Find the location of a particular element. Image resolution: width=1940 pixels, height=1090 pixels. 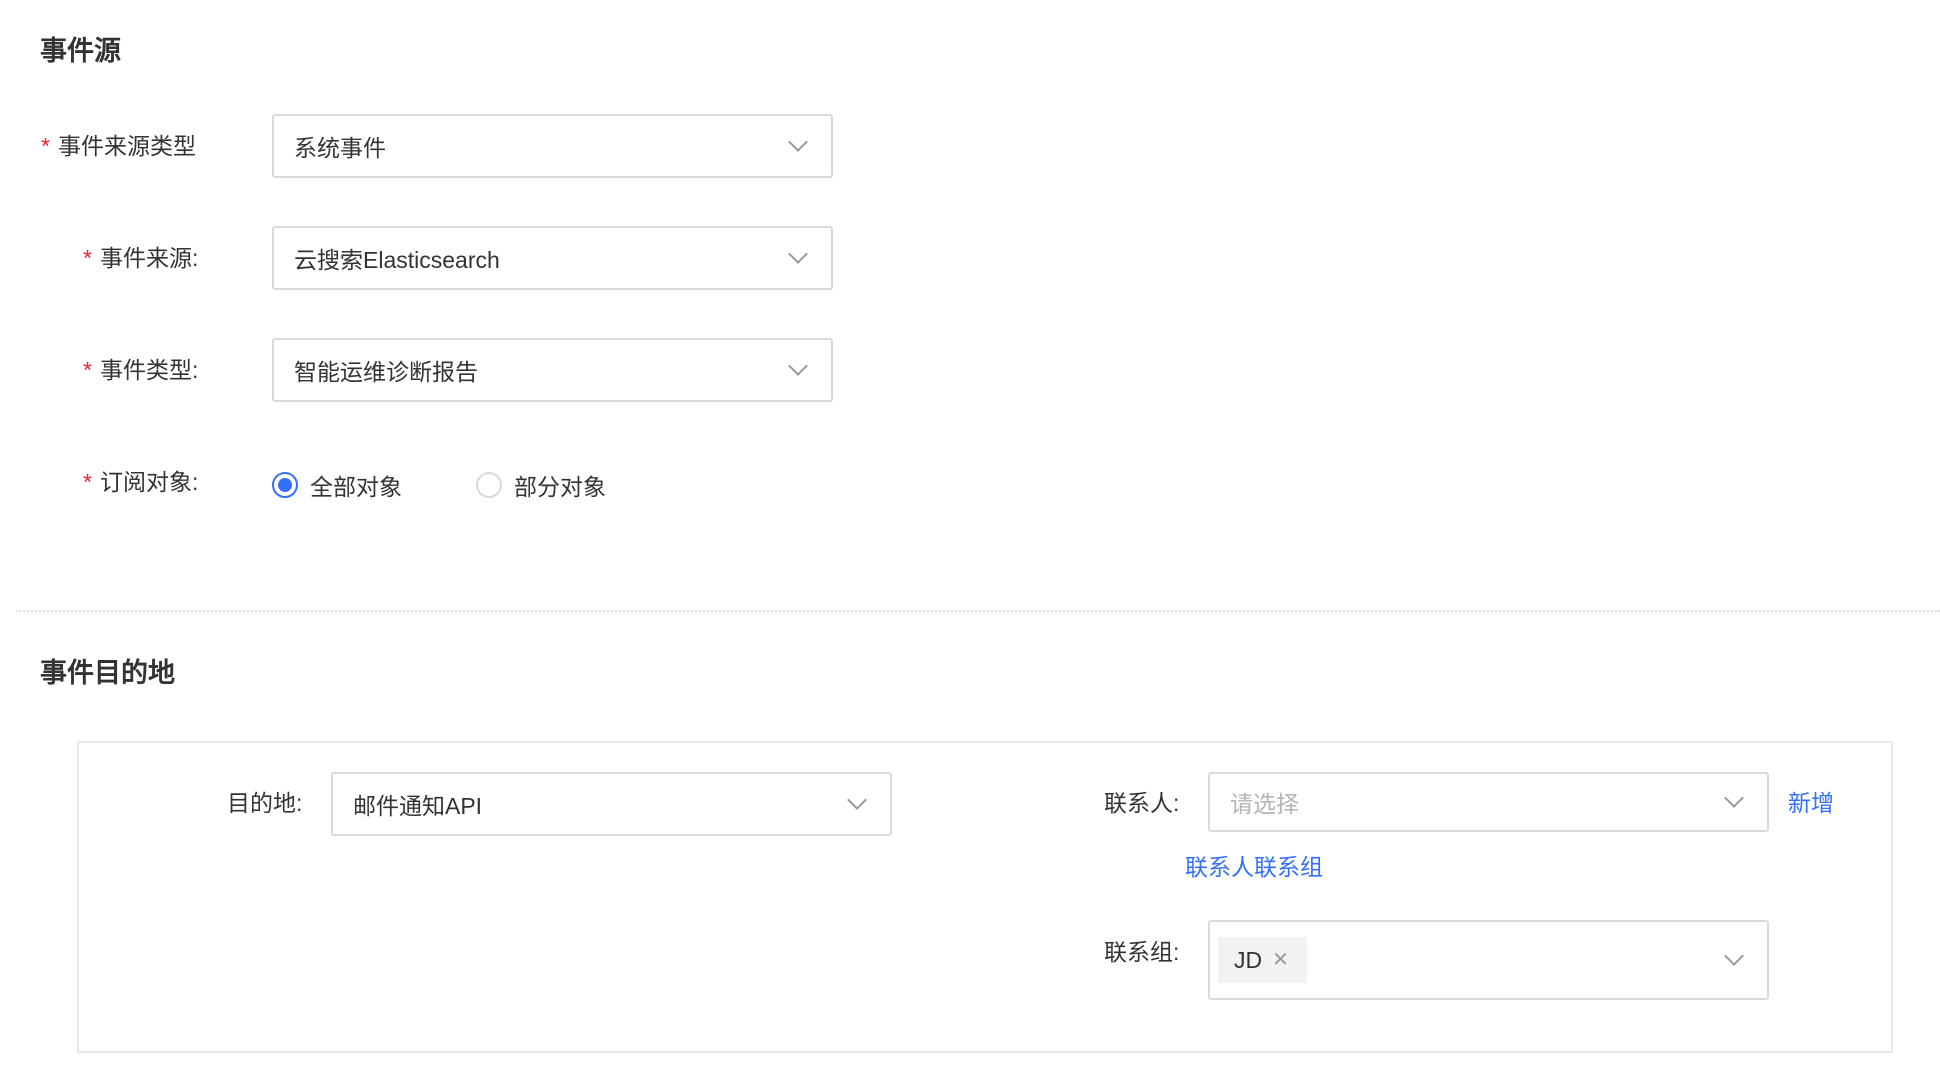

source-label: * 事件来源: is located at coordinates (140, 258).